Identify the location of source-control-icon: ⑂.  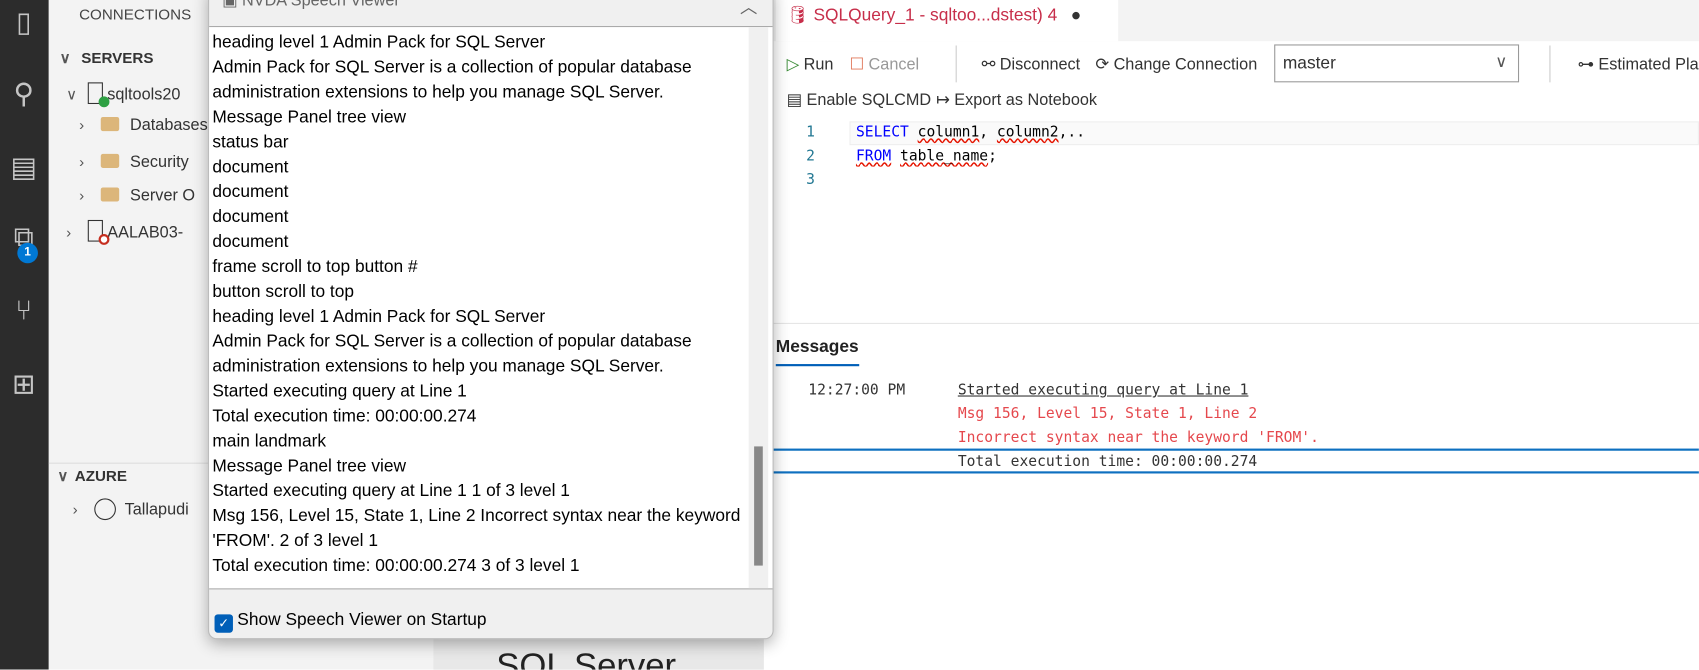
(23, 309).